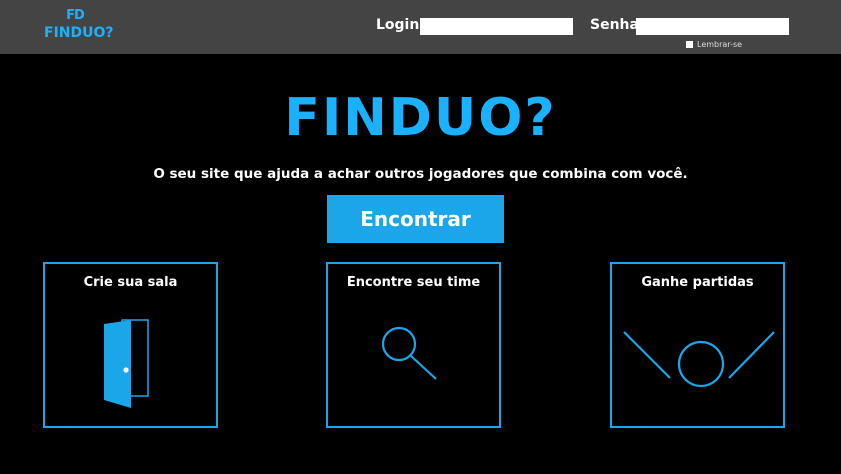 This screenshot has height=474, width=841. I want to click on remember-checkbox, so click(689, 44).